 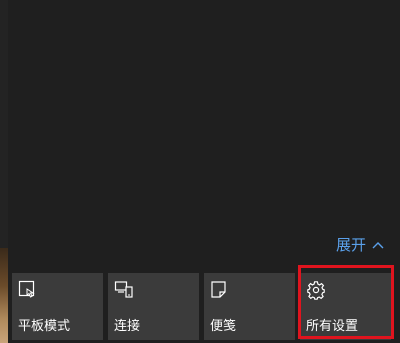 What do you see at coordinates (4, 171) in the screenshot?
I see `desktop-edge` at bounding box center [4, 171].